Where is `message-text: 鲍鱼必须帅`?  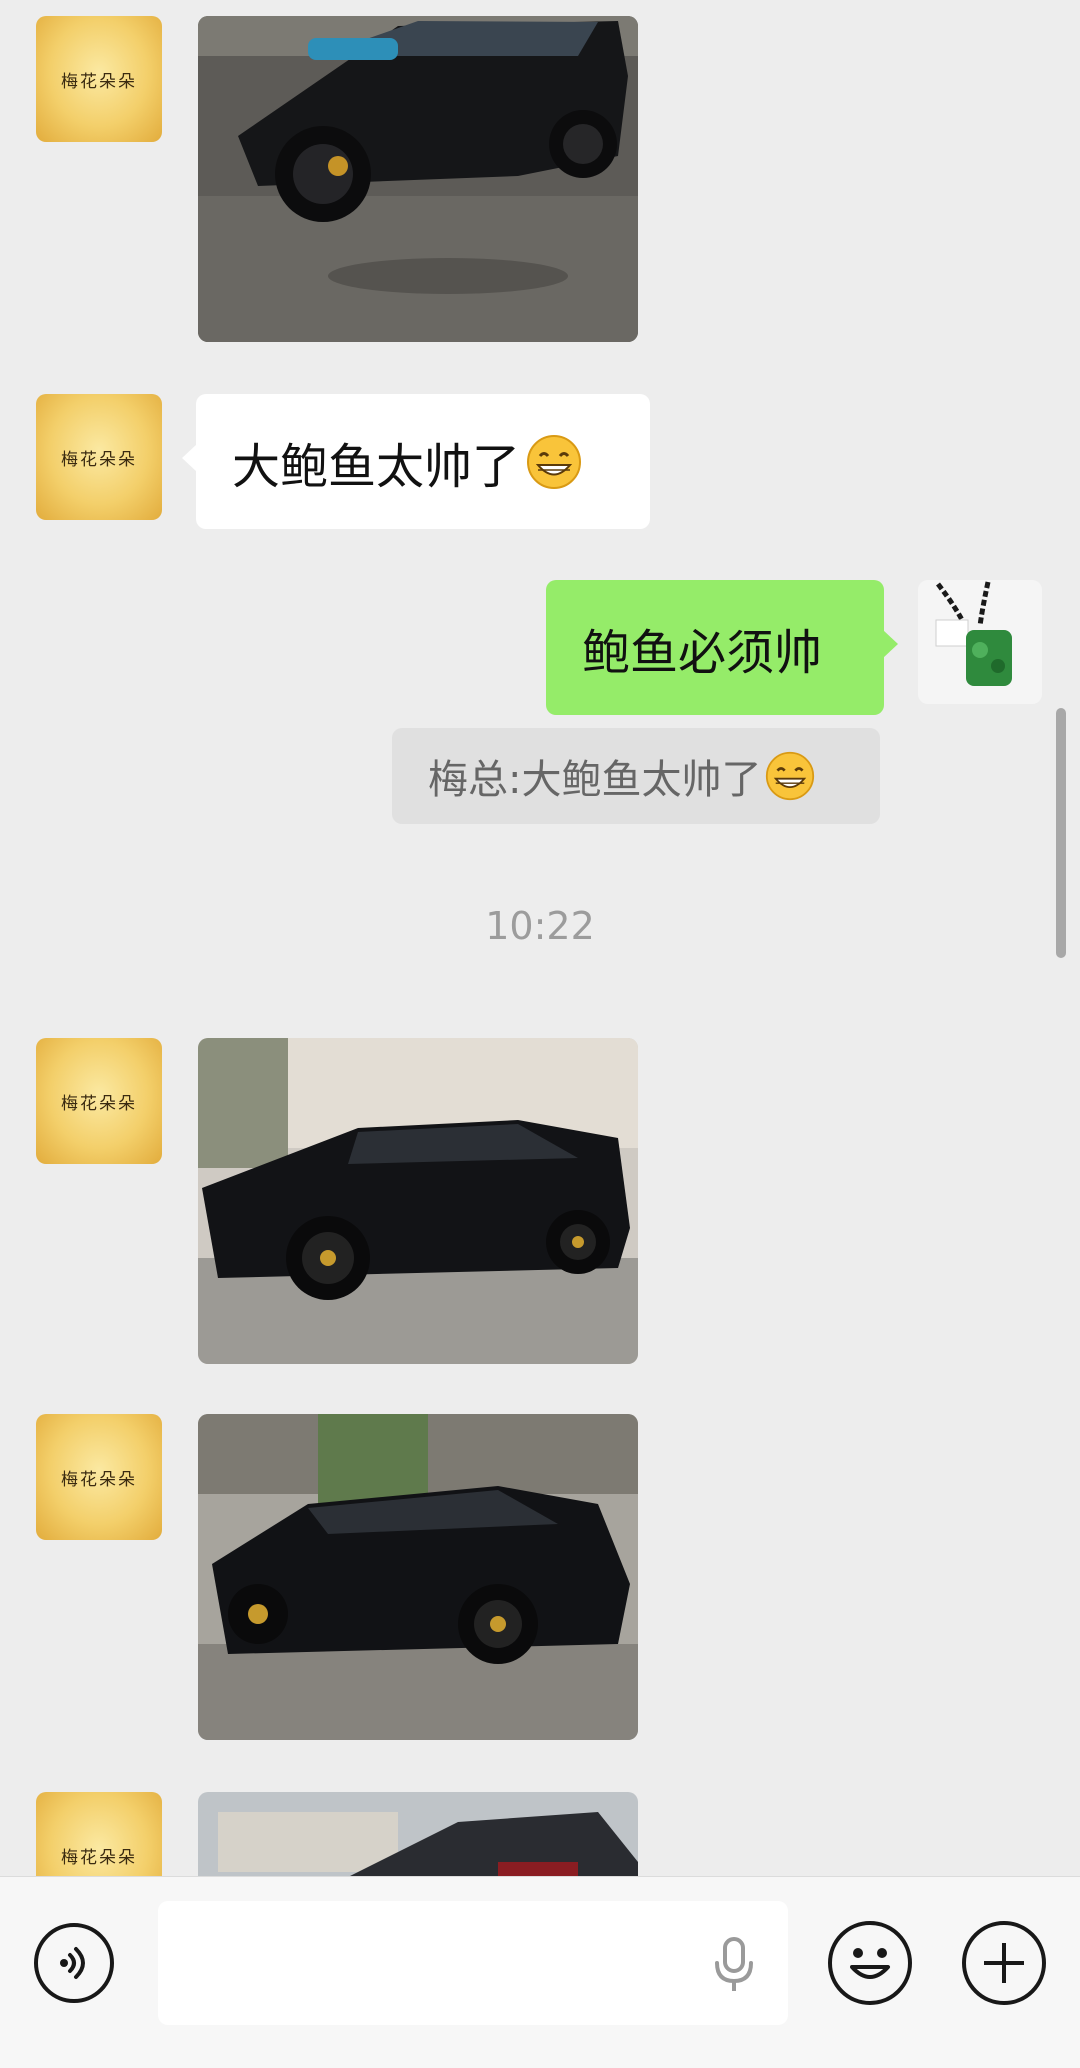 message-text: 鲍鱼必须帅 is located at coordinates (702, 652).